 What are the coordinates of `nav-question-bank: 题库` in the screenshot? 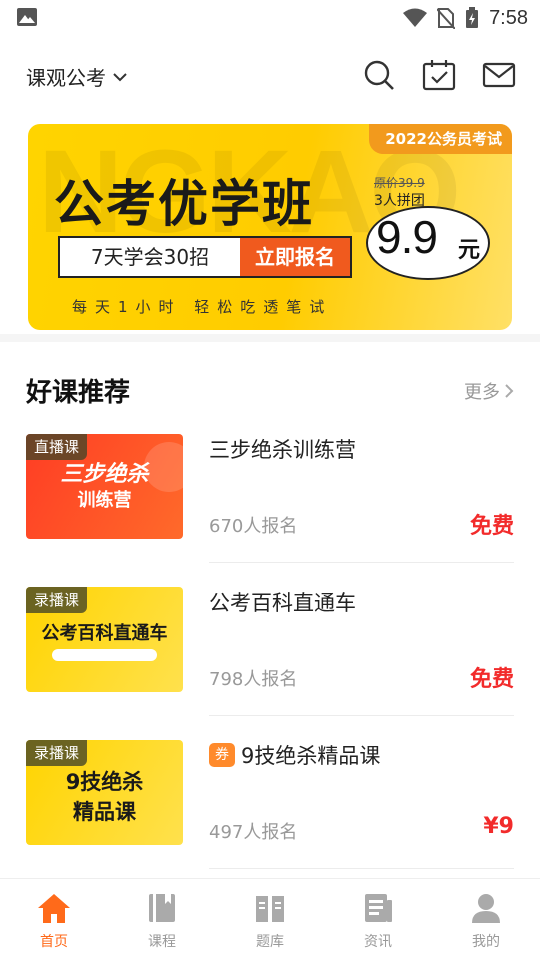 It's located at (270, 919).